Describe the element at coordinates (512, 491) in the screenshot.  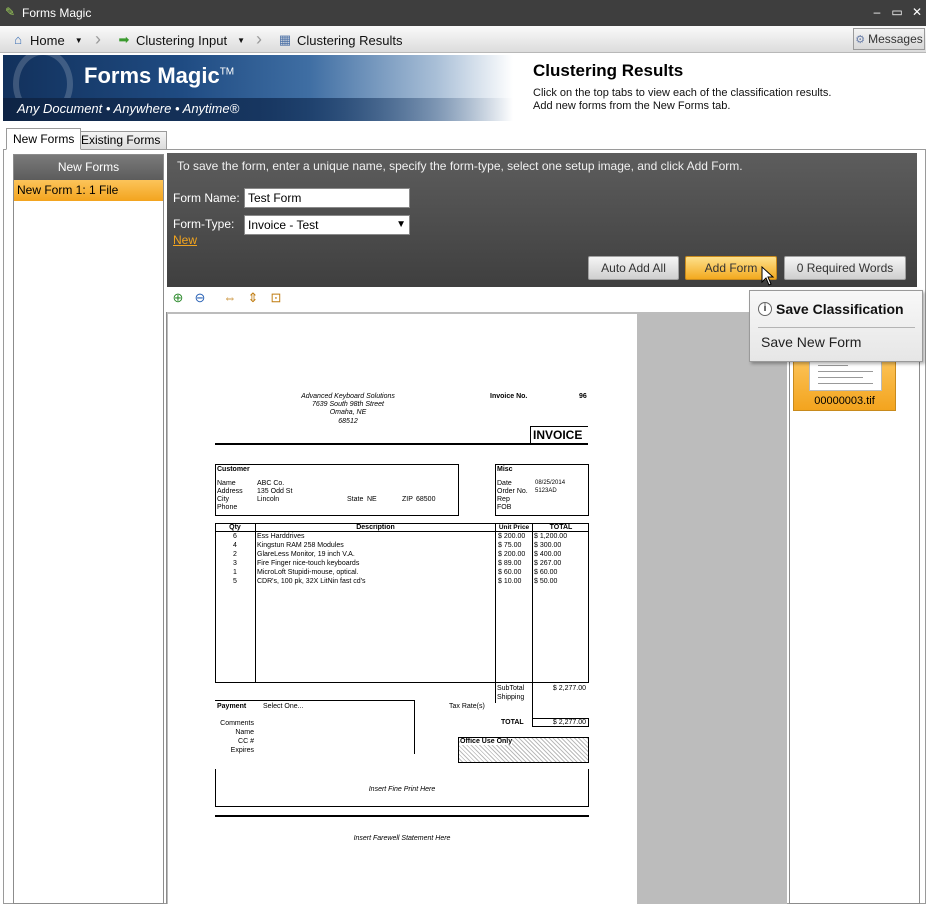
I see `misc-order-label: Order No.` at that location.